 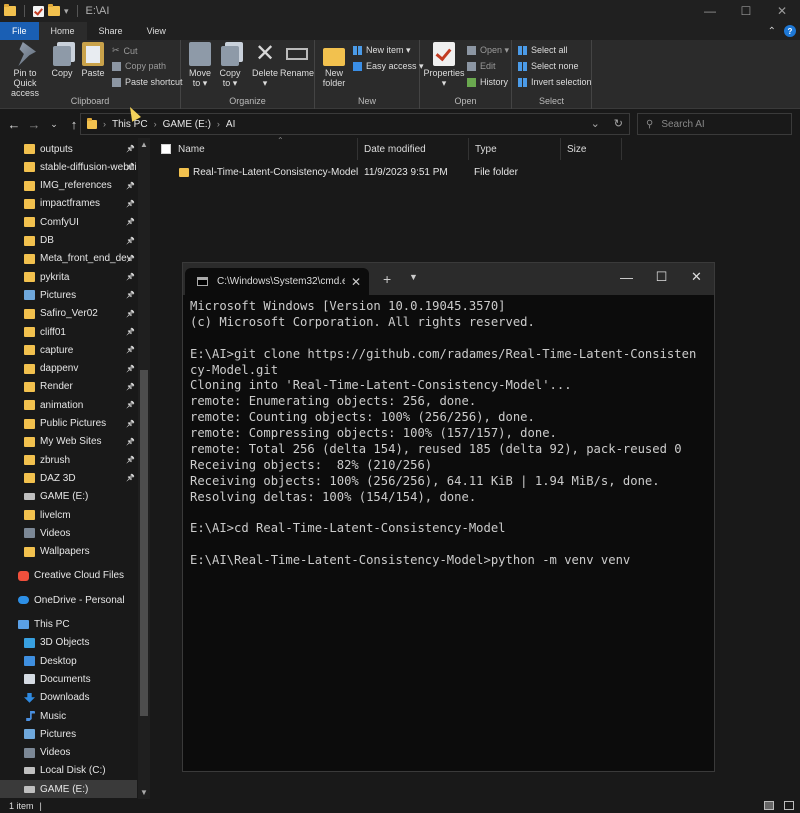 What do you see at coordinates (782, 11) in the screenshot?
I see `close-button: ✕` at bounding box center [782, 11].